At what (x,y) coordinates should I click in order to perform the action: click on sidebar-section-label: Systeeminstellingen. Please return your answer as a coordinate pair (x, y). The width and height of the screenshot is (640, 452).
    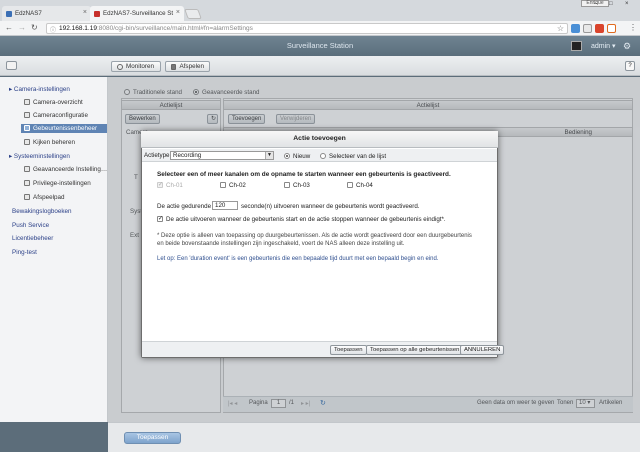
    Looking at the image, I should click on (41, 156).